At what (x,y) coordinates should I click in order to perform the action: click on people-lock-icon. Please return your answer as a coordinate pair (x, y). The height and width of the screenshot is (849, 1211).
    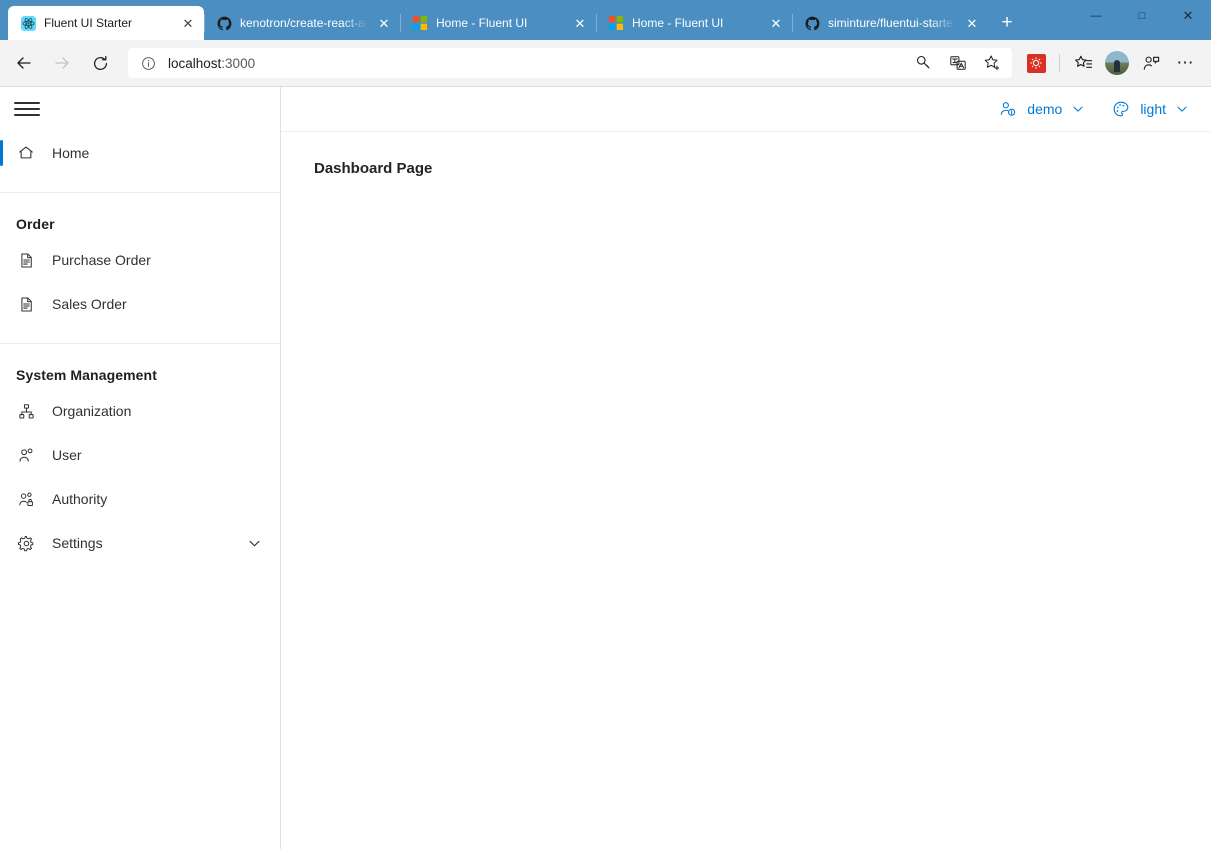
    Looking at the image, I should click on (26, 499).